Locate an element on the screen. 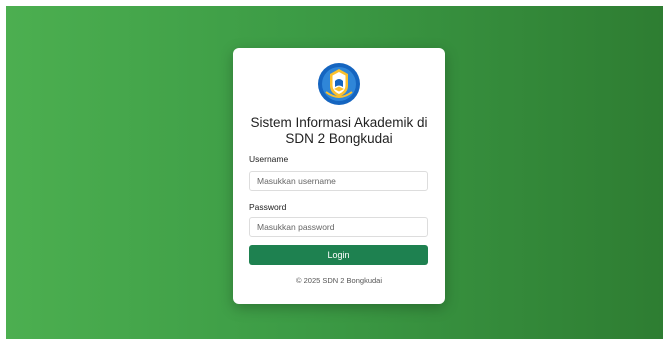 The image size is (663, 339). password-label: Password is located at coordinates (268, 207).